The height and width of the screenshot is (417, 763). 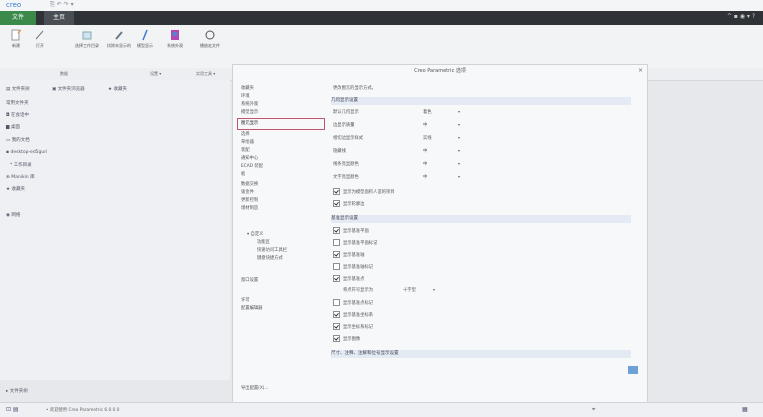 What do you see at coordinates (145, 39) in the screenshot?
I see `model-display-button: 模型显示` at bounding box center [145, 39].